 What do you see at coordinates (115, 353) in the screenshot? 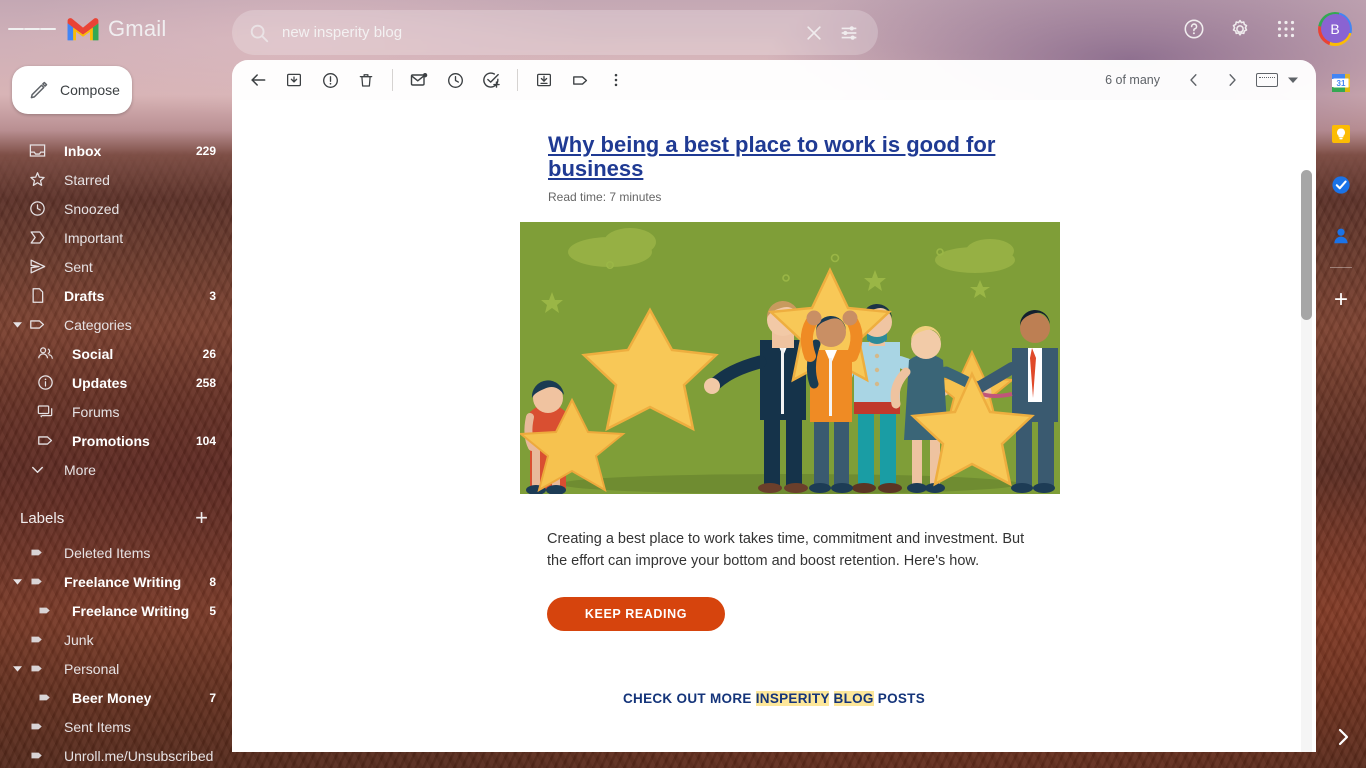
I see `sidebar-item-social: Social 26` at bounding box center [115, 353].